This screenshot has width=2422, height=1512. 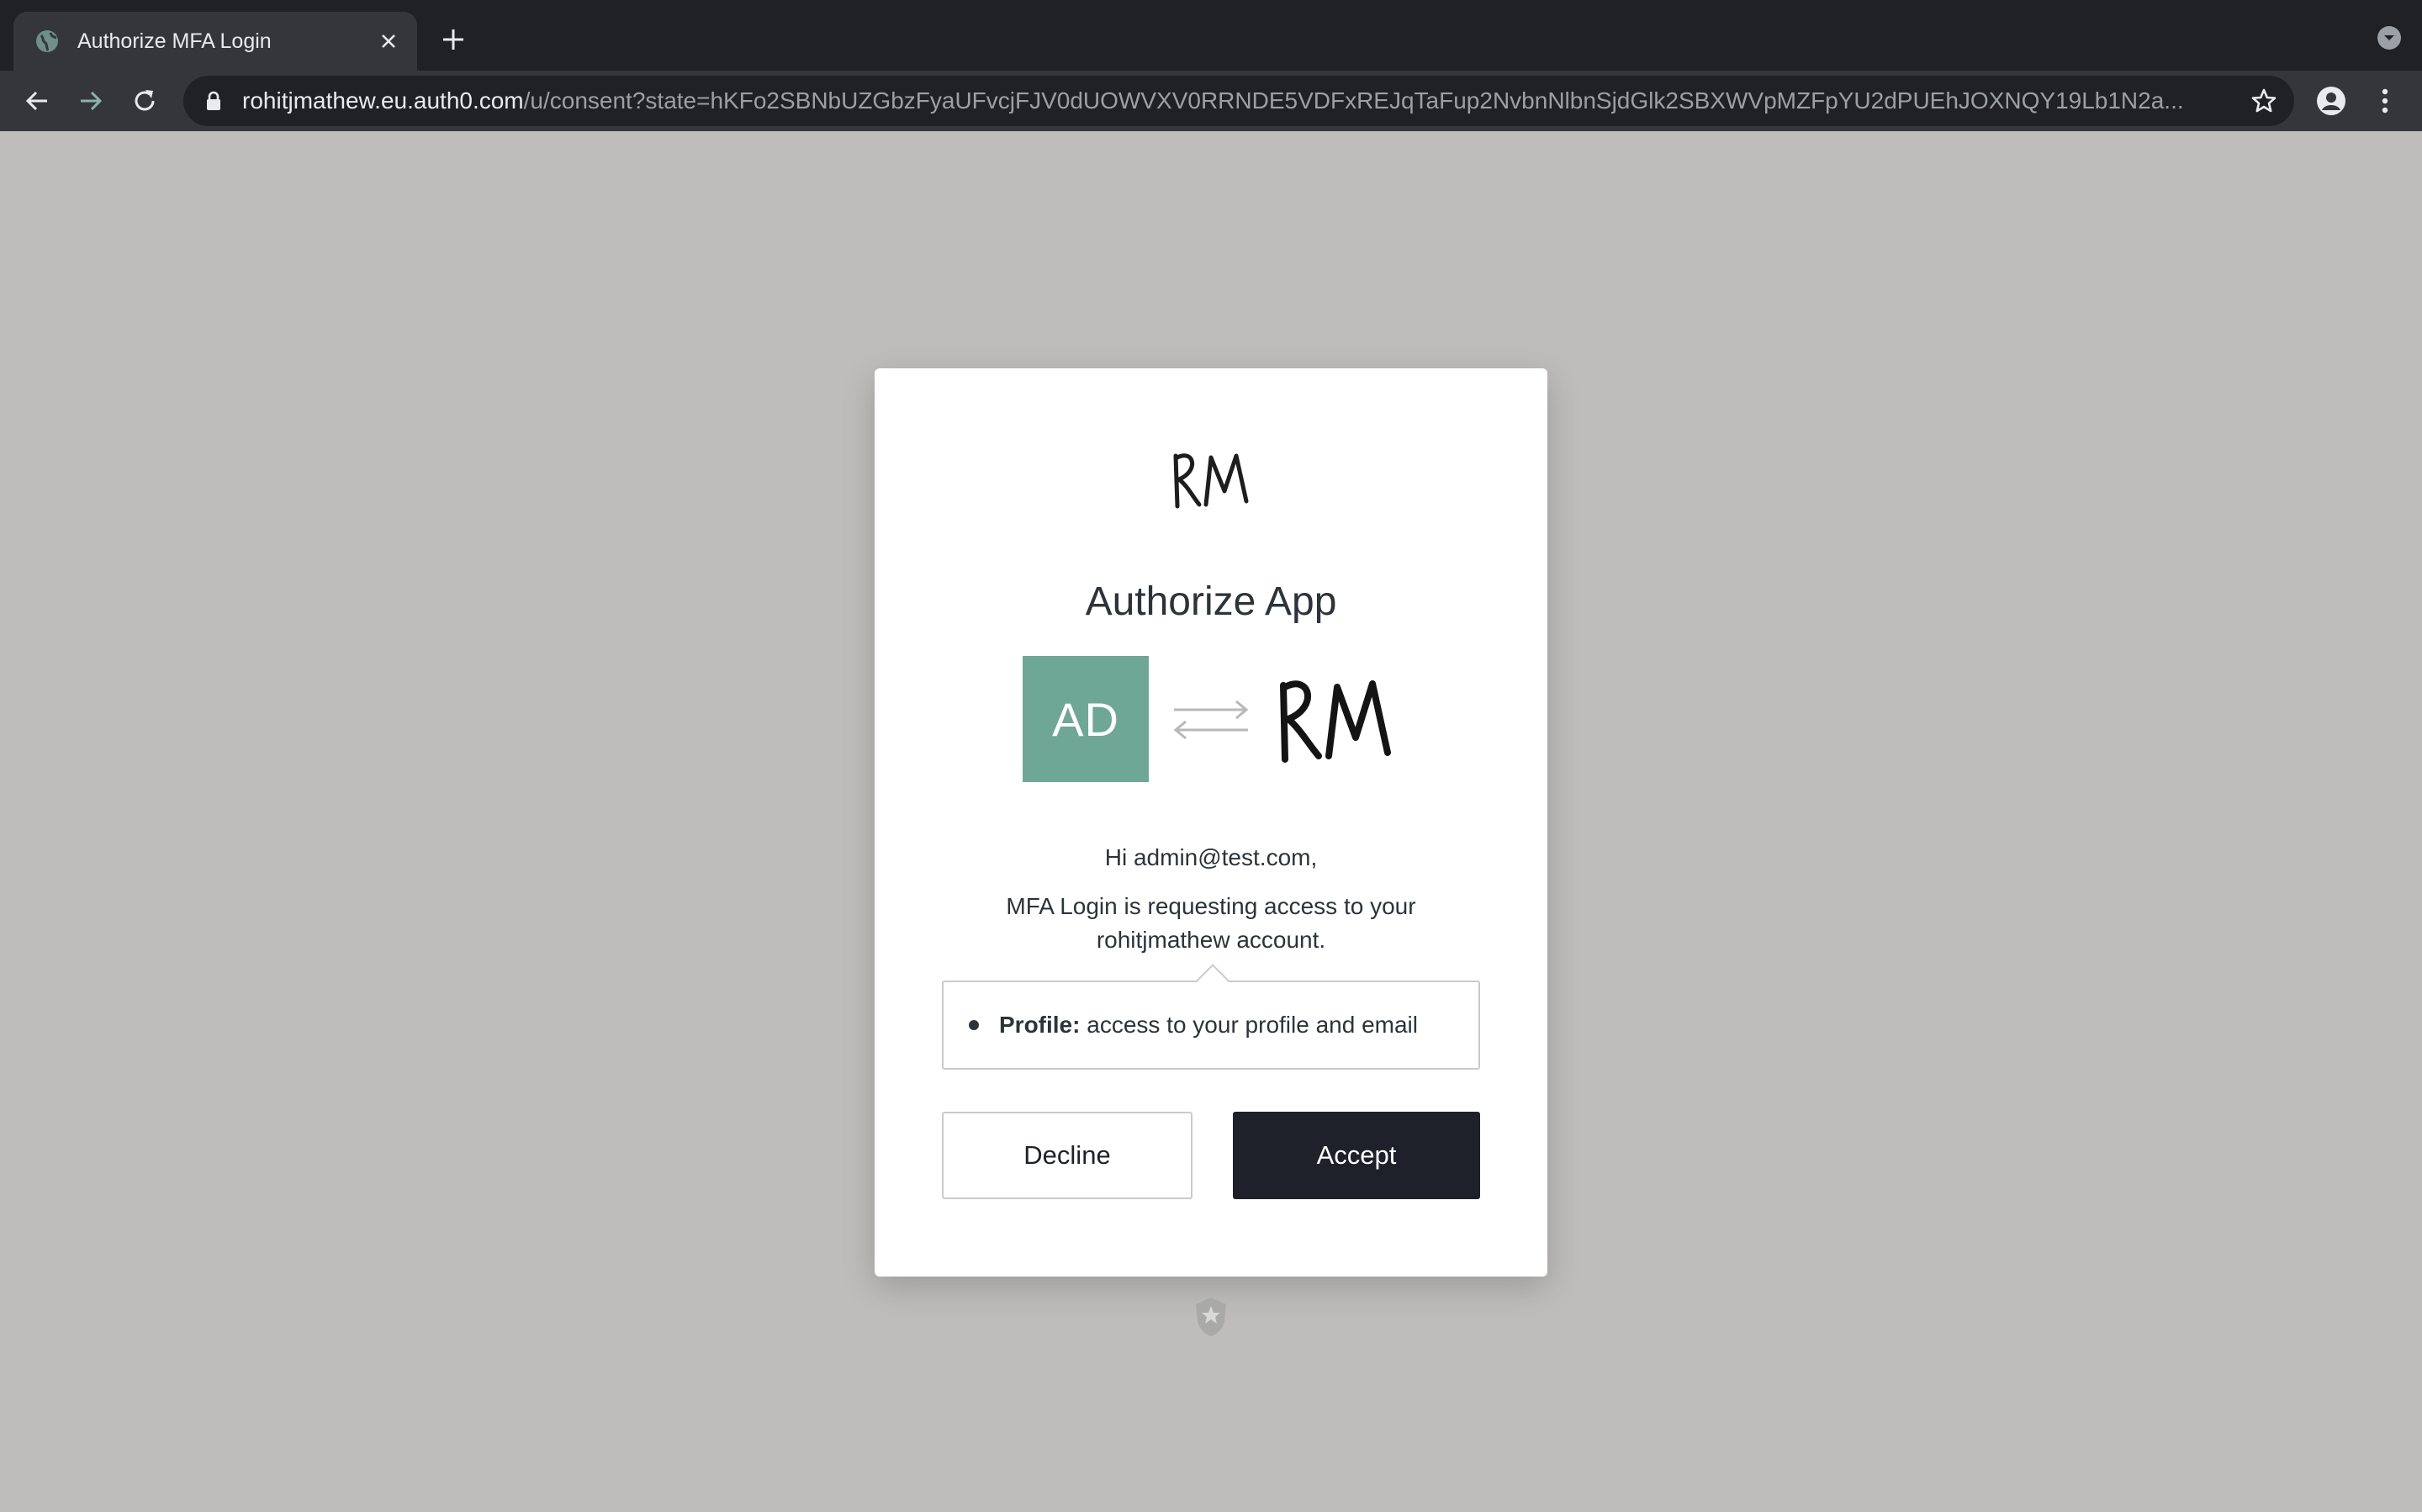 What do you see at coordinates (47, 41) in the screenshot?
I see `globe-icon` at bounding box center [47, 41].